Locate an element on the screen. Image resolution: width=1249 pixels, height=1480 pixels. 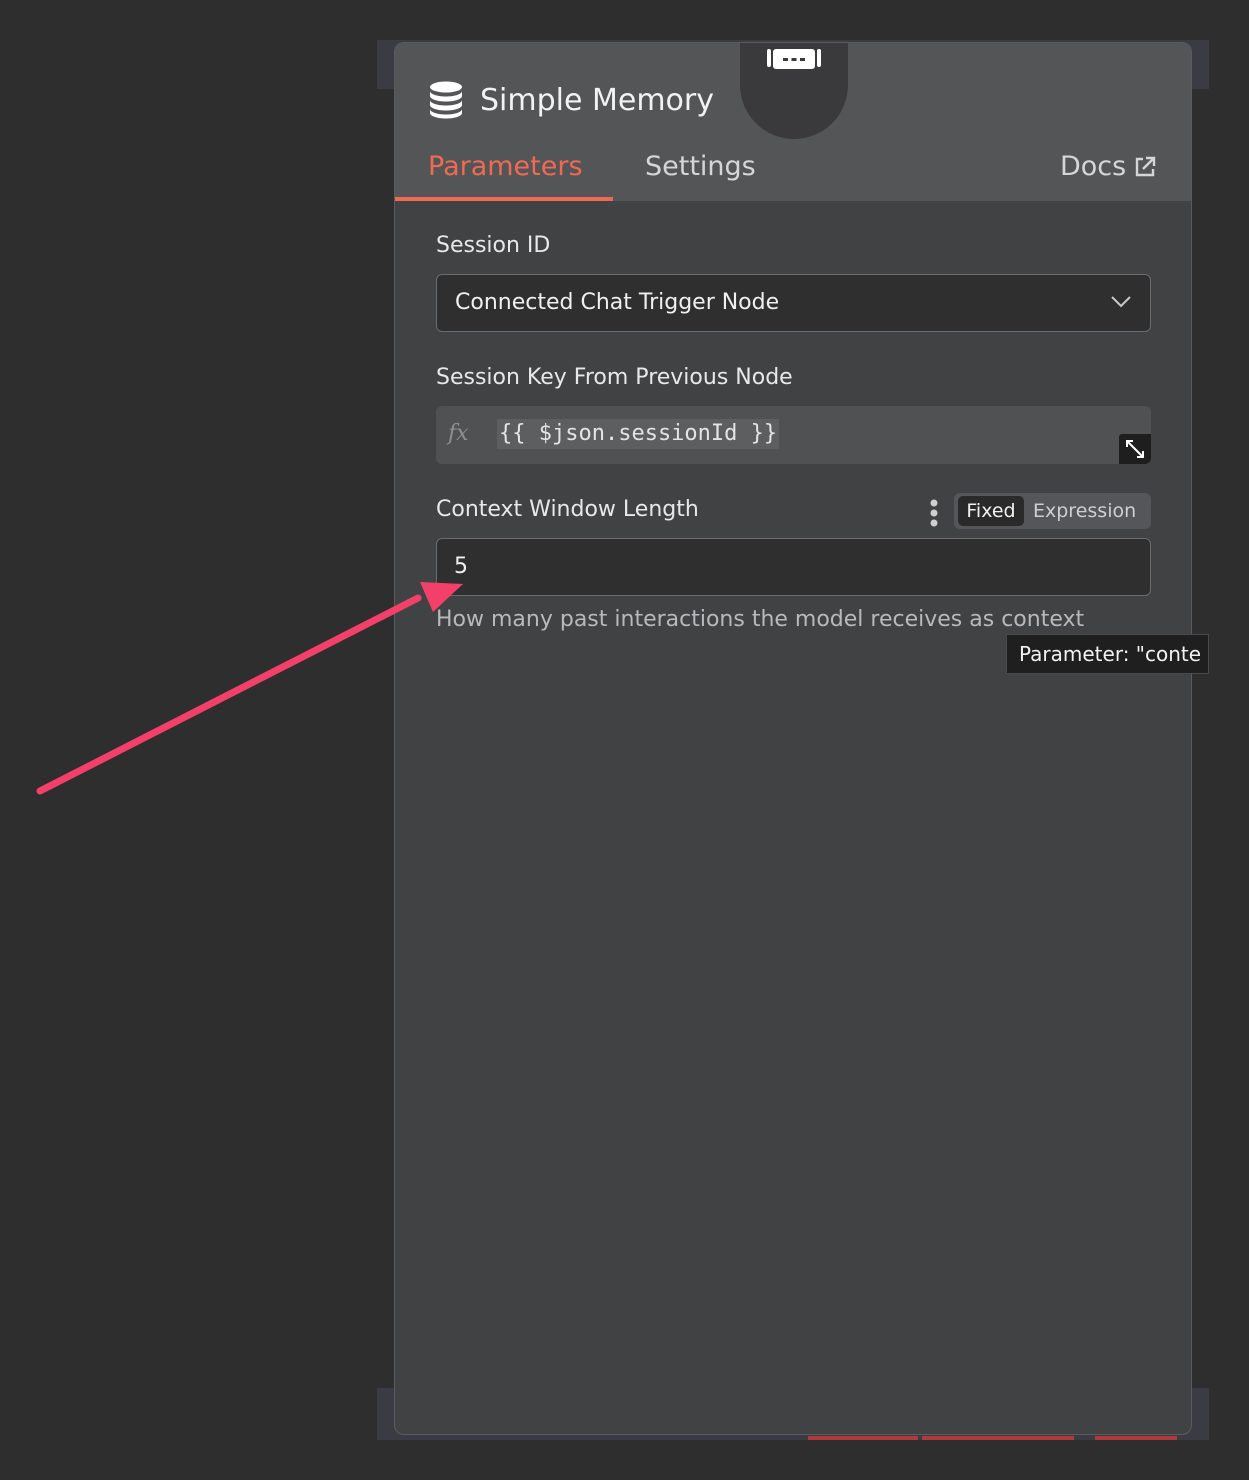
expand-icon is located at coordinates (1135, 449).